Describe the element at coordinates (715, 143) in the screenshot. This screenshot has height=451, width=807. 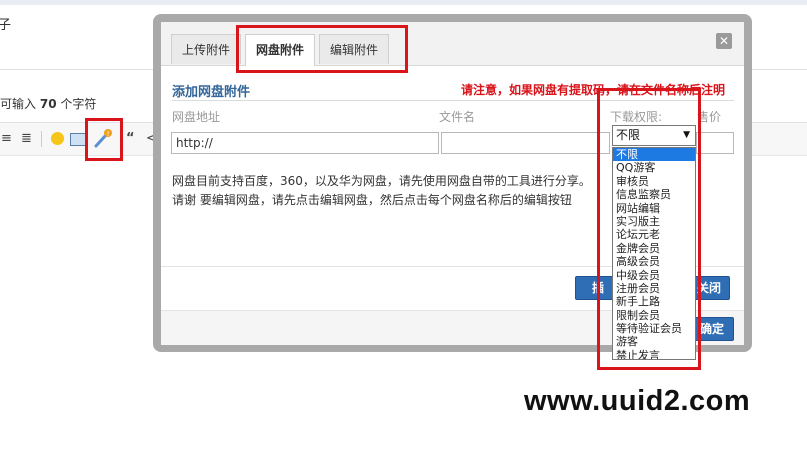
I see `price-input` at that location.